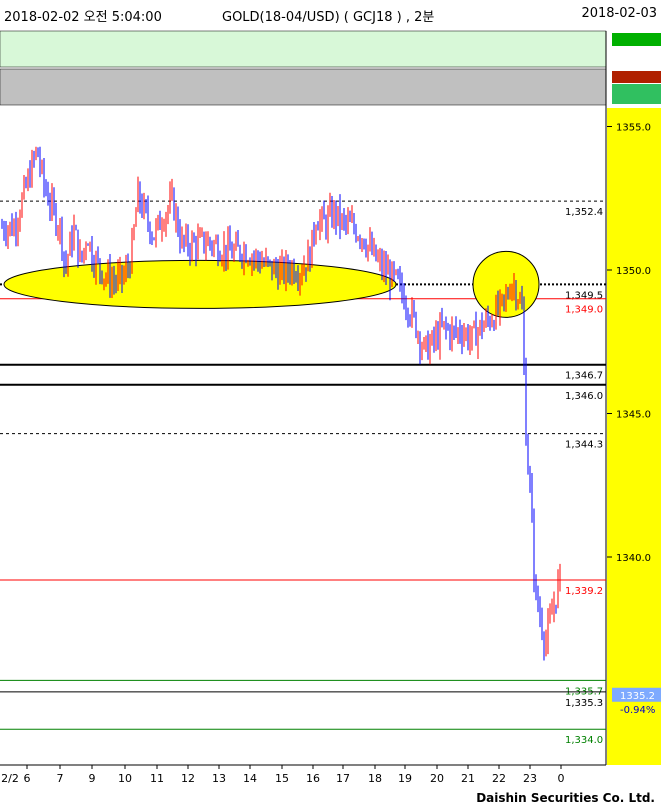 This screenshot has height=809, width=661. What do you see at coordinates (125, 778) in the screenshot?
I see `x-tick-label: 10` at bounding box center [125, 778].